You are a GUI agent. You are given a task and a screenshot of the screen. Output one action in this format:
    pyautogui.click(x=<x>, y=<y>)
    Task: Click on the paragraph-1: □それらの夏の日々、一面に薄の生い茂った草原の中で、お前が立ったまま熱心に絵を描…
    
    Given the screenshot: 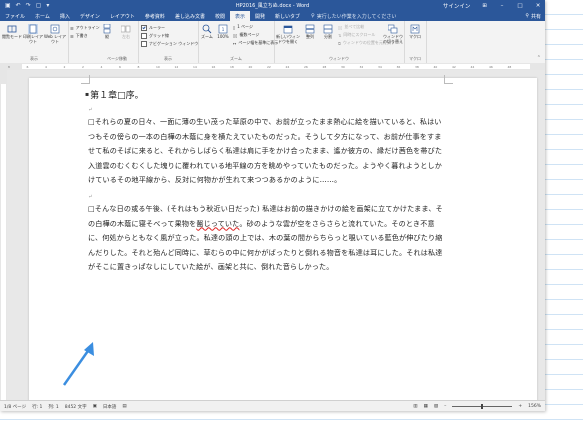 What is the action you would take?
    pyautogui.click(x=266, y=151)
    